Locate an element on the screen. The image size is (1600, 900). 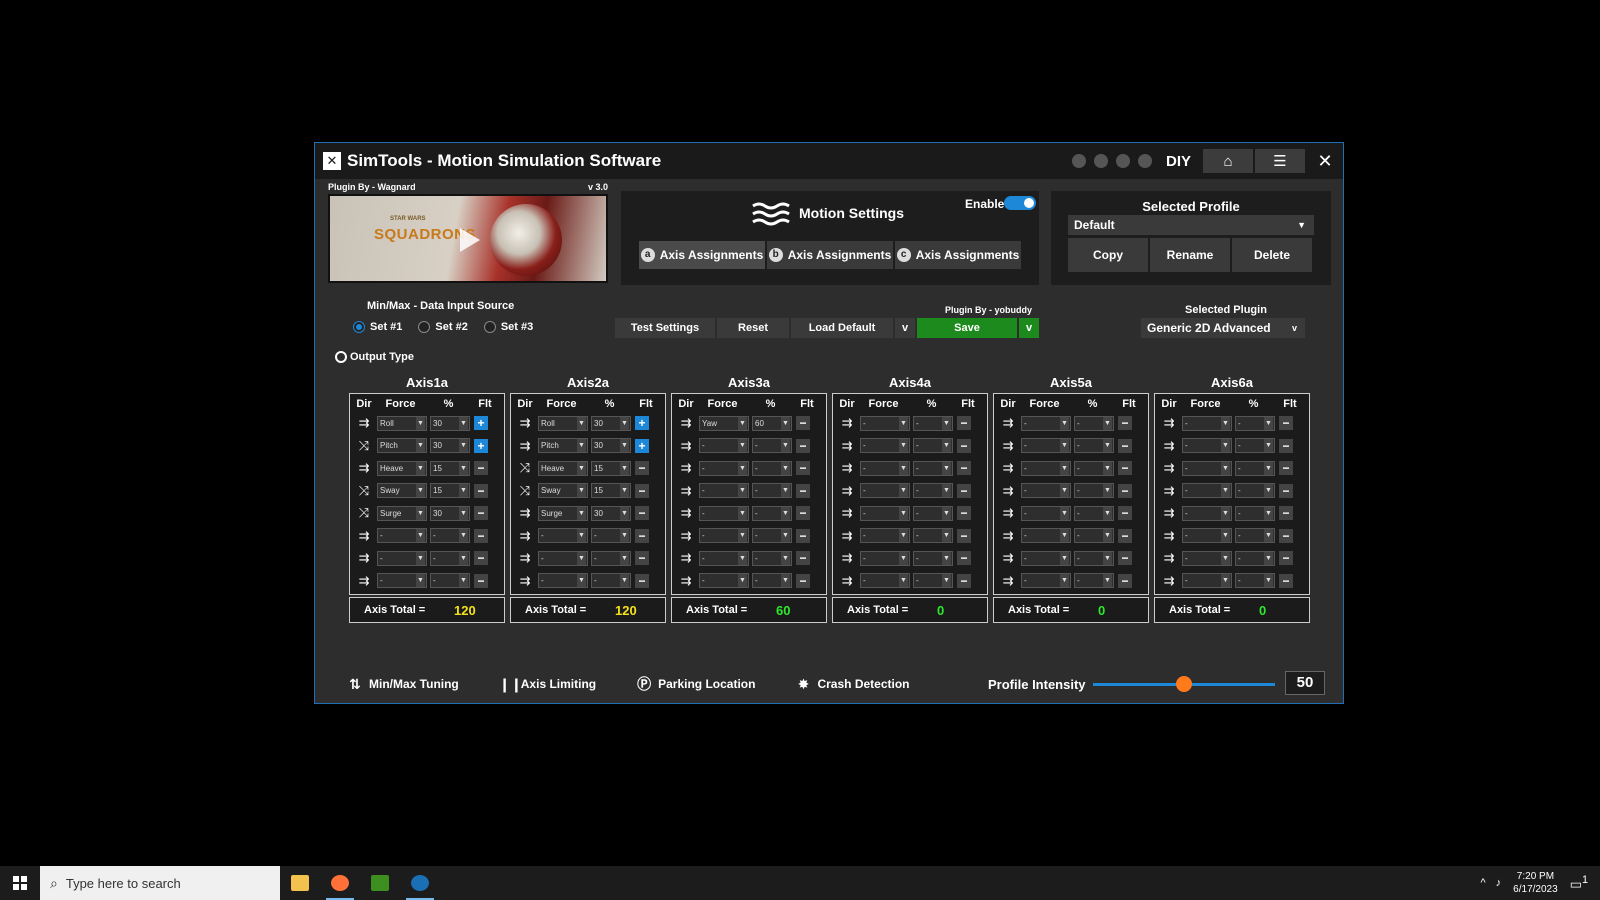
minmax-tuning-button: ⇅ Min/Max Tuning is located at coordinates (403, 684).